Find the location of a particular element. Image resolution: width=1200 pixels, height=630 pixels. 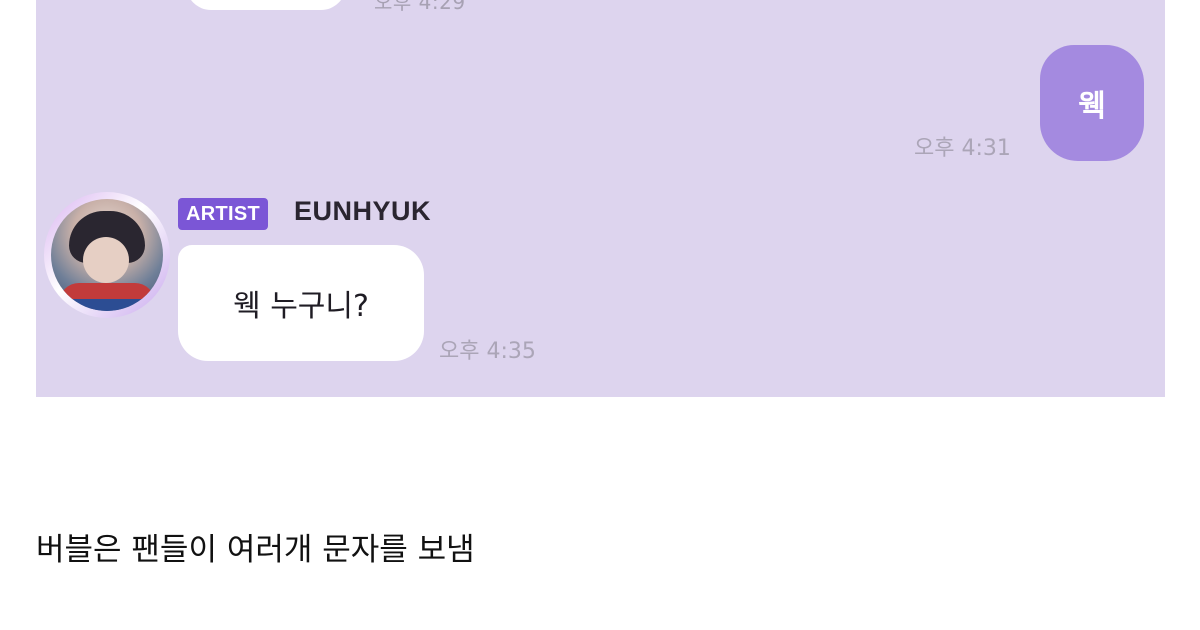

artist-badge: ARTIST is located at coordinates (223, 214).